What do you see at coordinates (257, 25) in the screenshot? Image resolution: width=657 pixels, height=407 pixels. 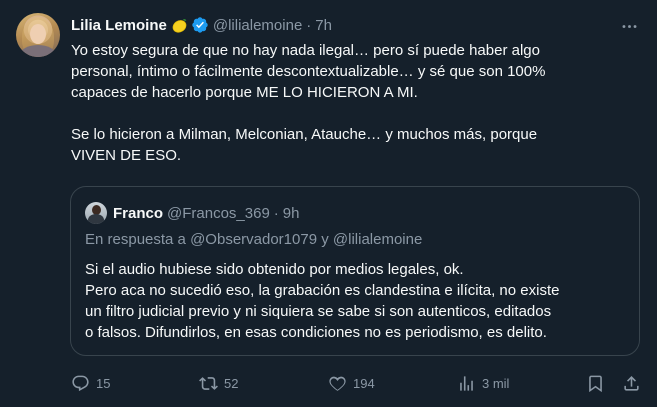 I see `author-handle: @lilialemoine` at bounding box center [257, 25].